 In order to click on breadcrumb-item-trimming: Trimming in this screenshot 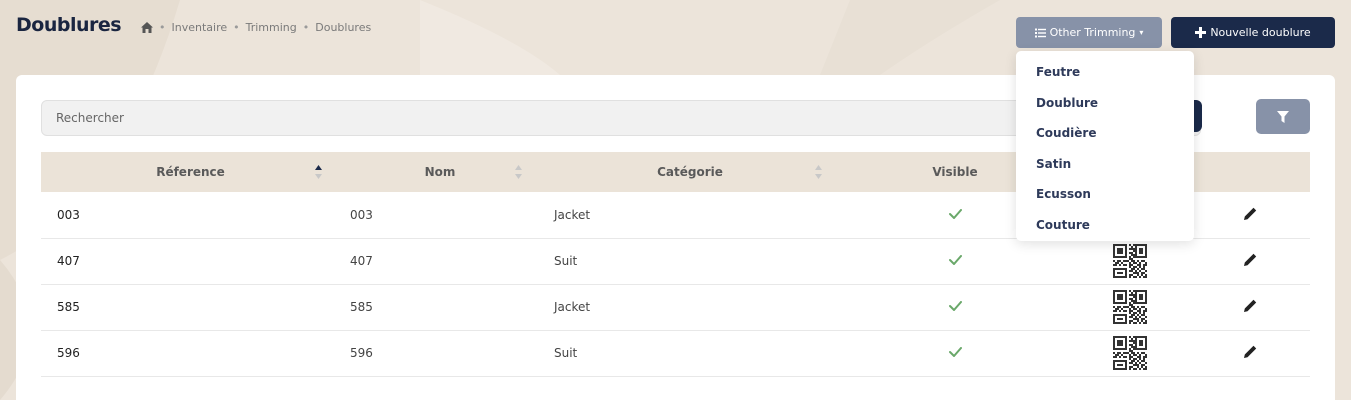, I will do `click(271, 27)`.